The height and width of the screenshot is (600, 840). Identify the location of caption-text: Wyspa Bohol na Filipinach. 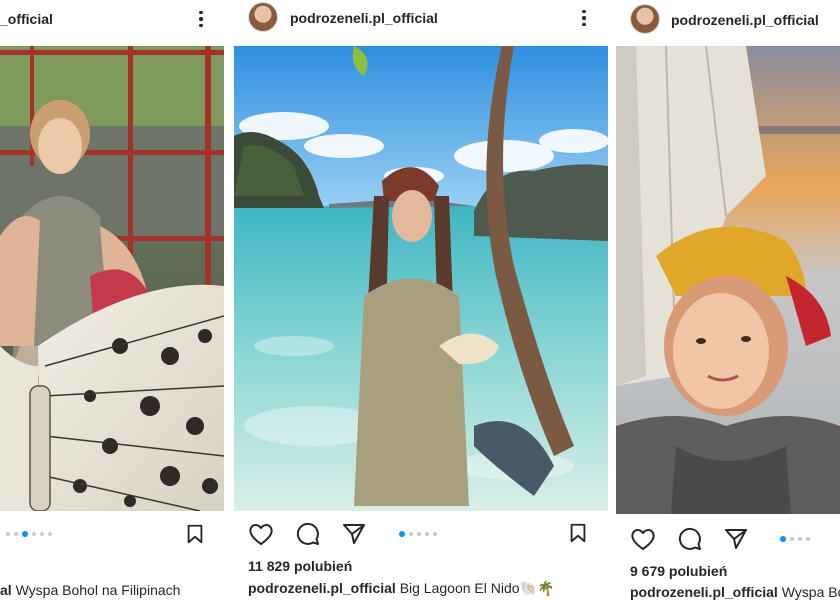
(98, 590).